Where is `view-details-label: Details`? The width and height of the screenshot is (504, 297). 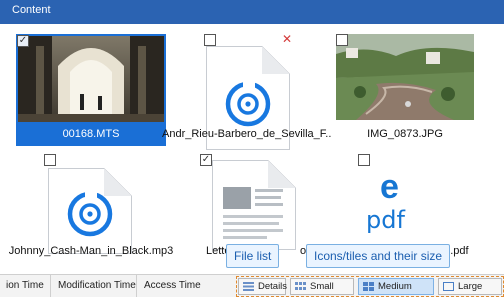 view-details-label: Details is located at coordinates (273, 286).